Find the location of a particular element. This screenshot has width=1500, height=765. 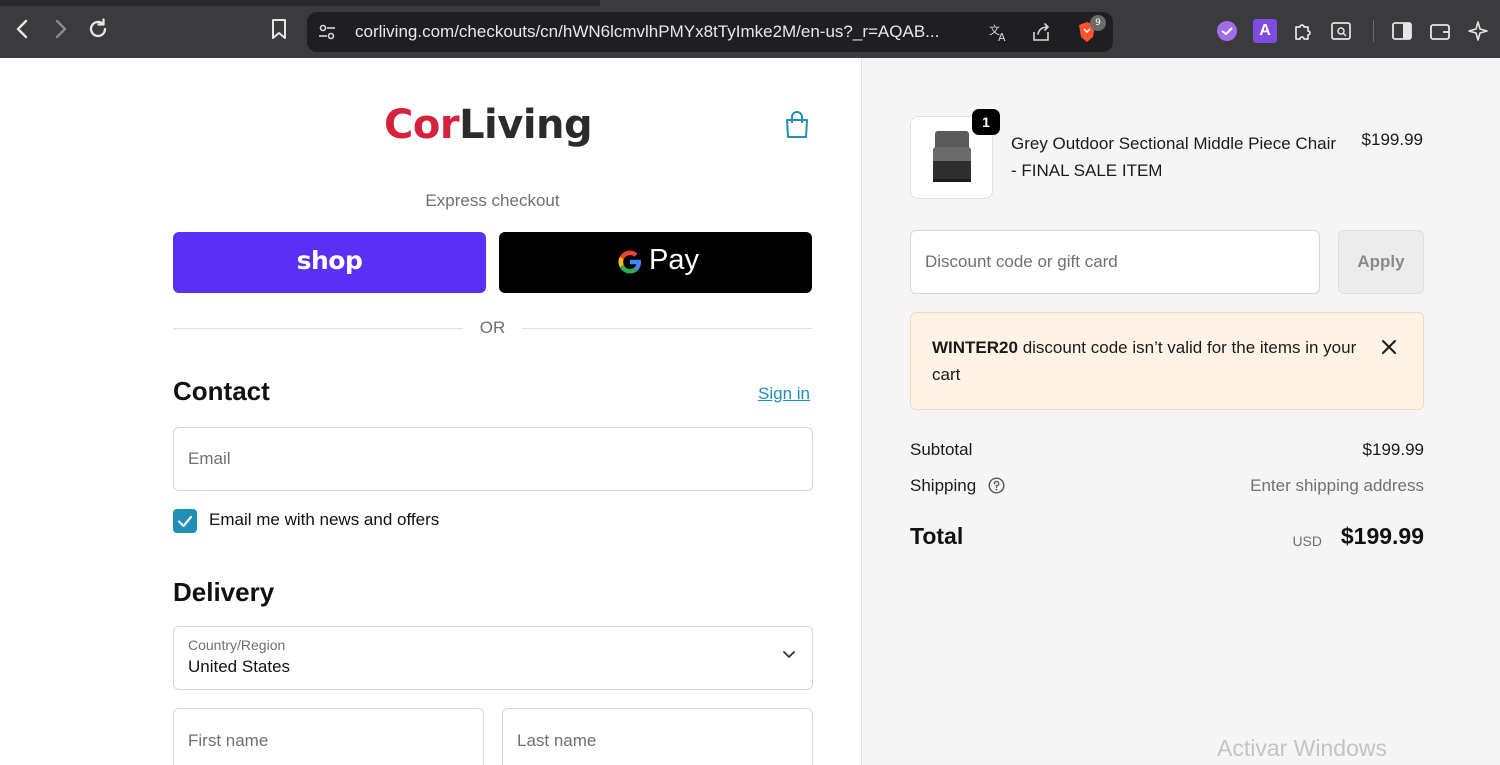

checkmark-icon is located at coordinates (185, 521).